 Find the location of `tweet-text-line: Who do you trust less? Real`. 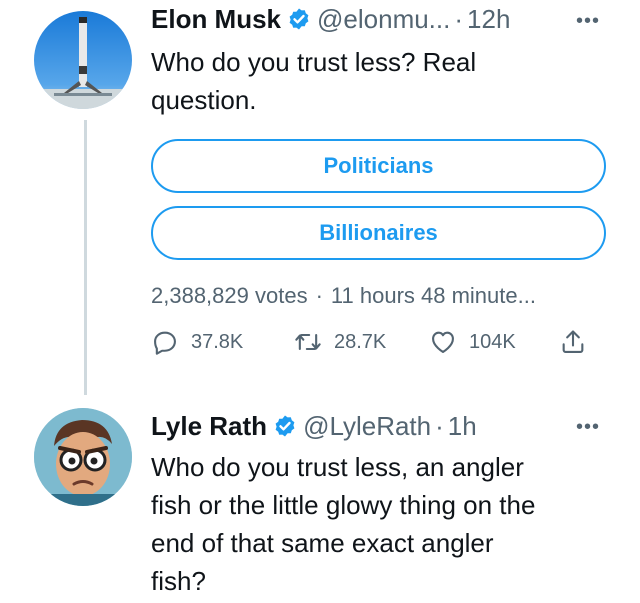

tweet-text-line: Who do you trust less? Real is located at coordinates (314, 62).